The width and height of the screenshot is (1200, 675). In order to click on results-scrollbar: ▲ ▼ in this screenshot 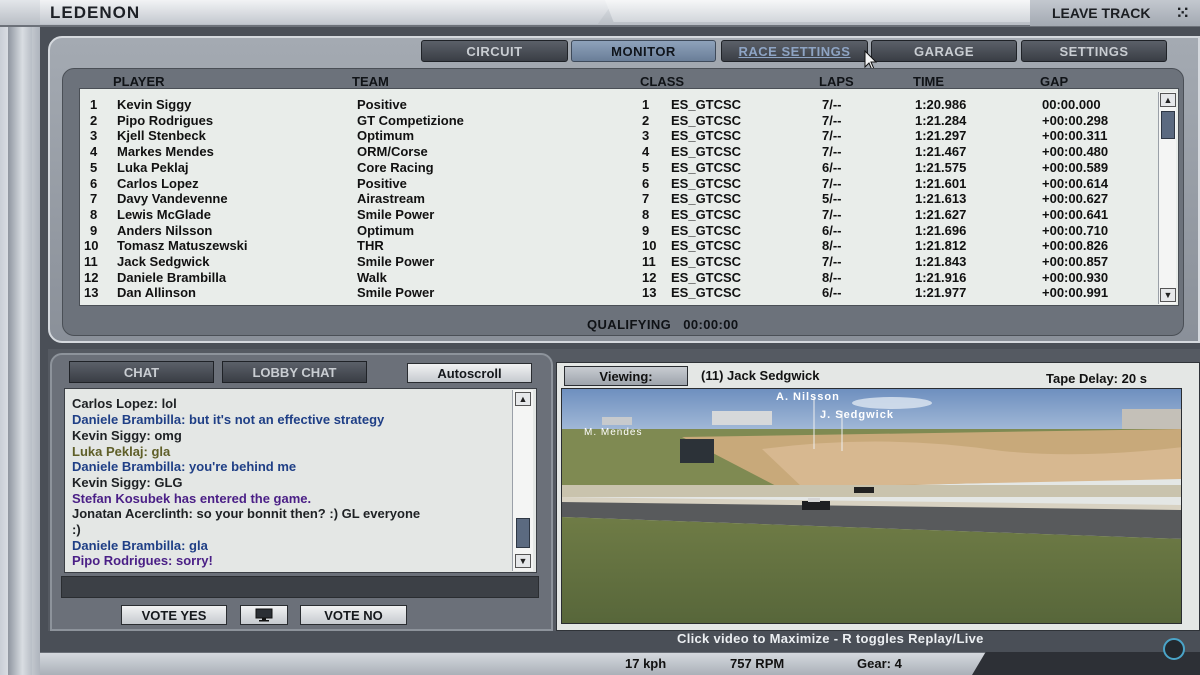, I will do `click(1167, 198)`.